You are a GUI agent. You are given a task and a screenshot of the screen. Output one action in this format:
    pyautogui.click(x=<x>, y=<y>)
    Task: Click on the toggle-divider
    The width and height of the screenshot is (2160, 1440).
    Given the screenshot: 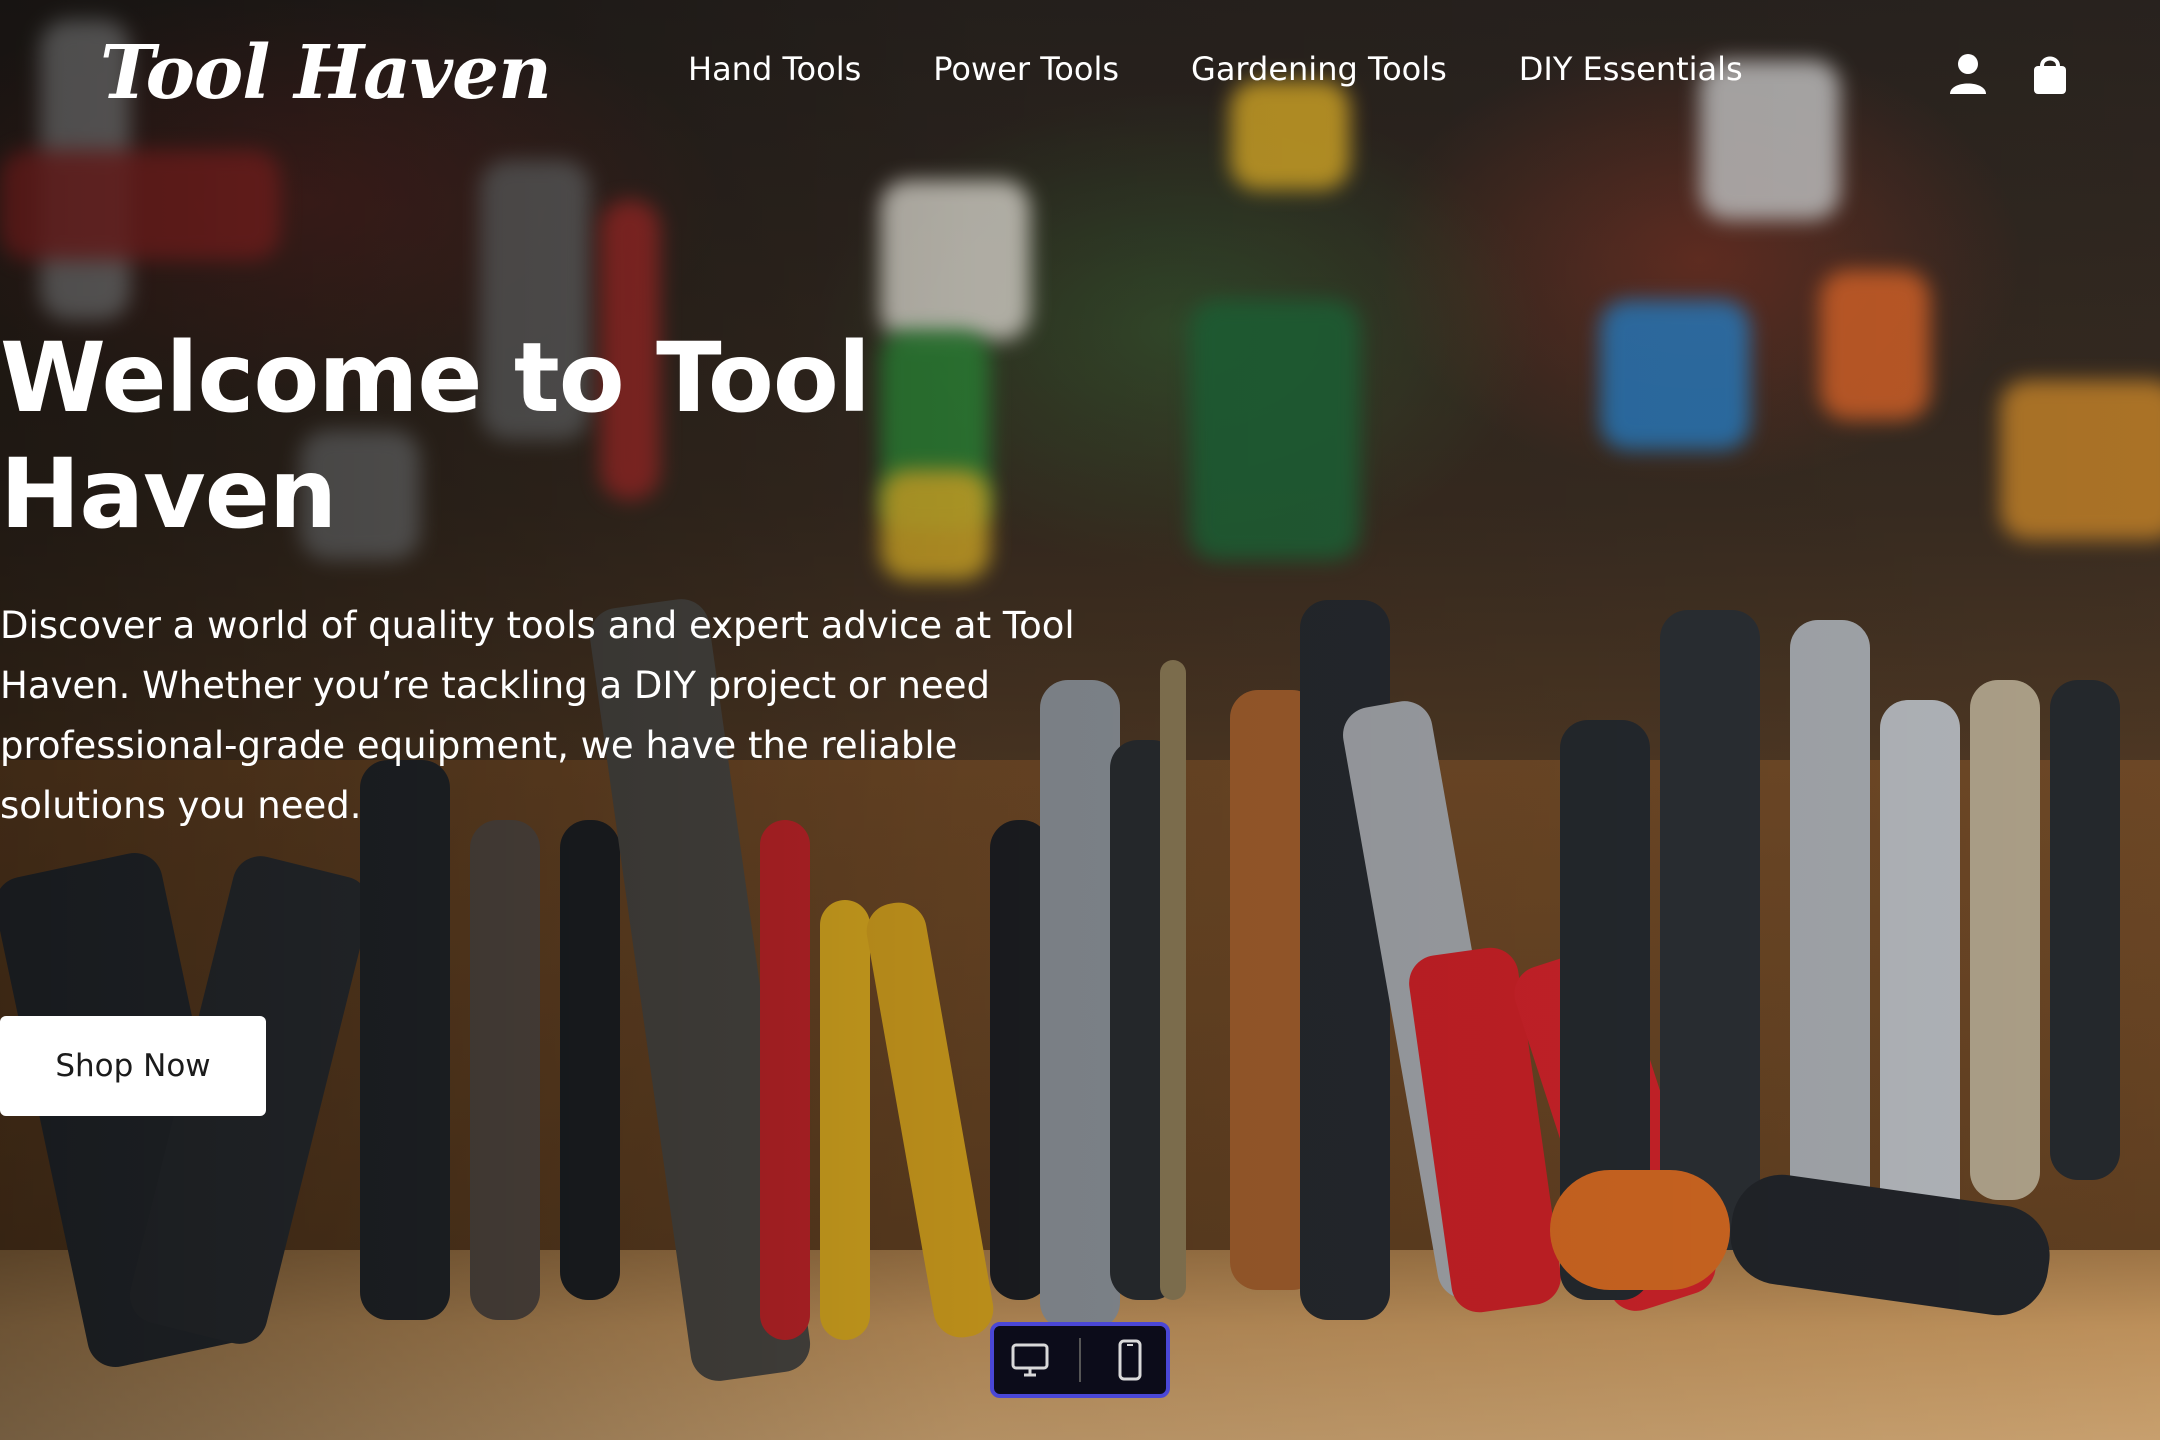 What is the action you would take?
    pyautogui.click(x=1079, y=1360)
    